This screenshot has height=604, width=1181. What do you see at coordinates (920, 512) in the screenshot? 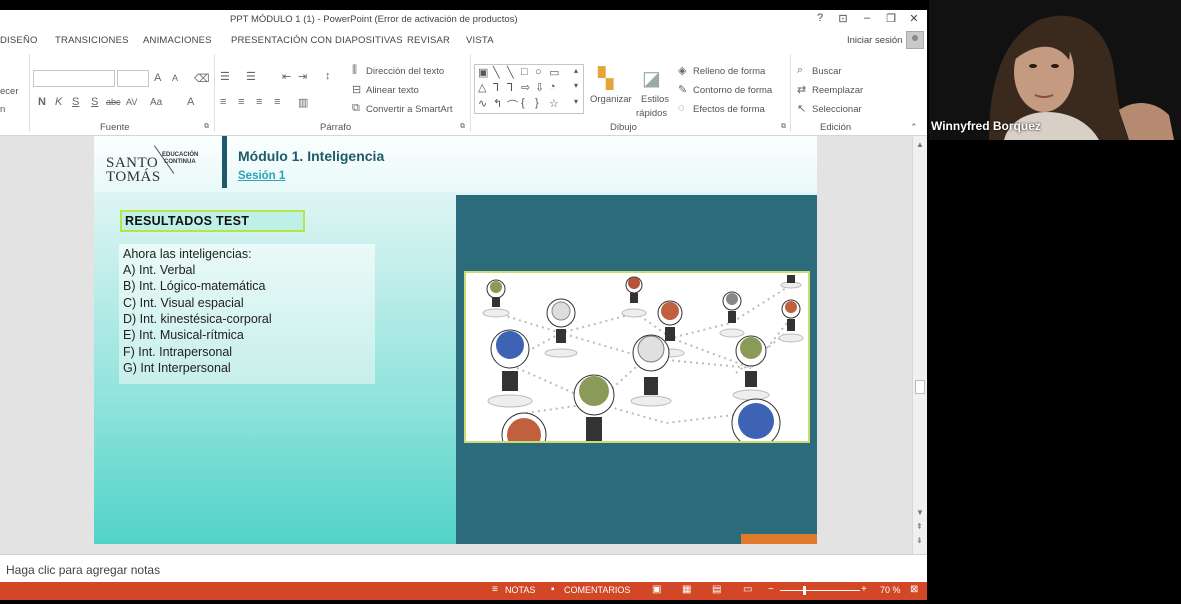
I see `scroll-down-icon: ▼` at bounding box center [920, 512].